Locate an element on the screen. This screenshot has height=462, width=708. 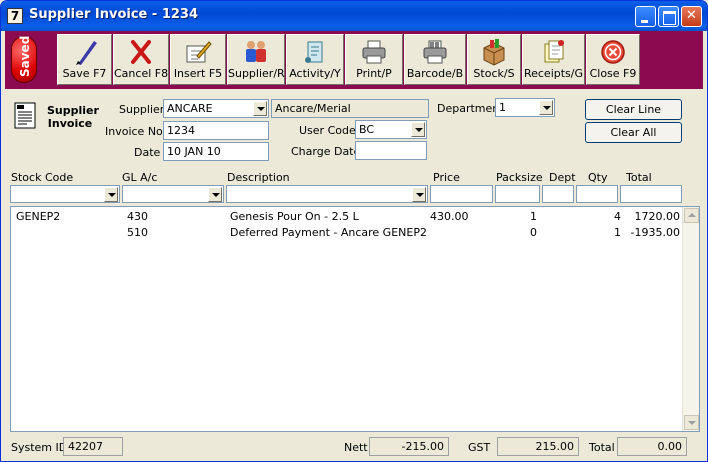
barcode-button: Barcode/B is located at coordinates (435, 59).